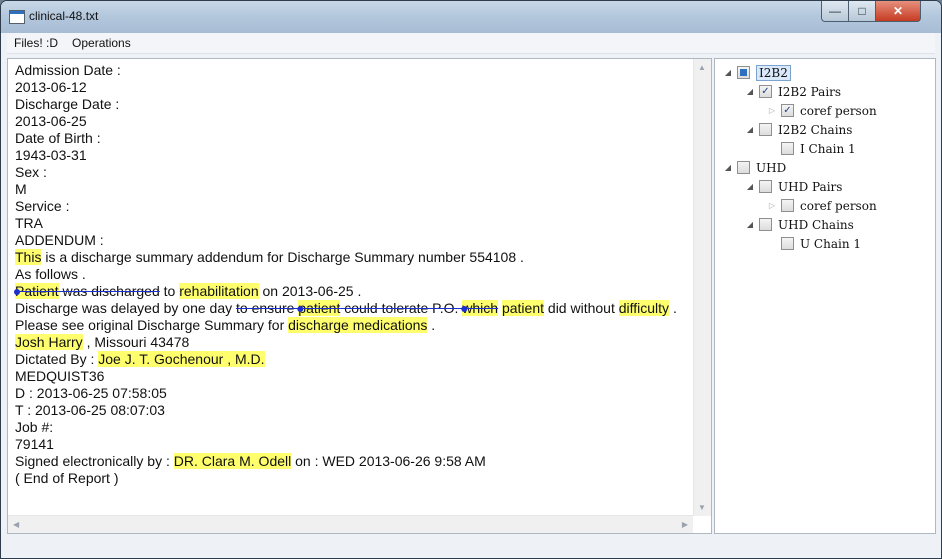 The width and height of the screenshot is (942, 559). What do you see at coordinates (29, 223) in the screenshot?
I see `text-span: TRA` at bounding box center [29, 223].